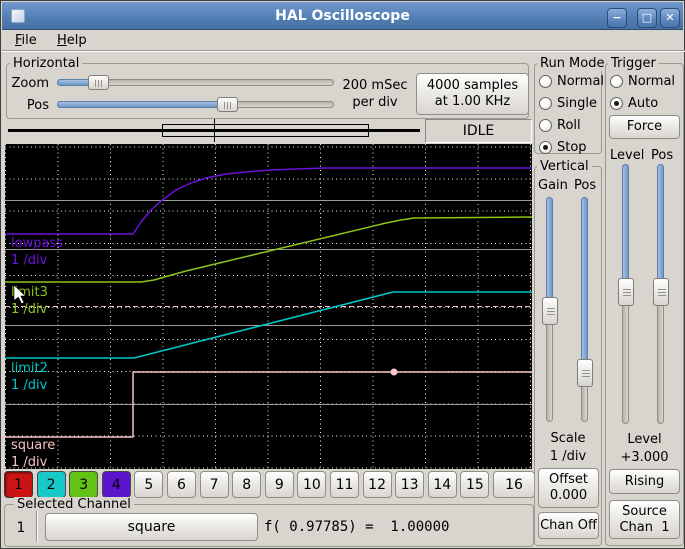 This screenshot has width=685, height=549. I want to click on menu-separator, so click(343, 51).